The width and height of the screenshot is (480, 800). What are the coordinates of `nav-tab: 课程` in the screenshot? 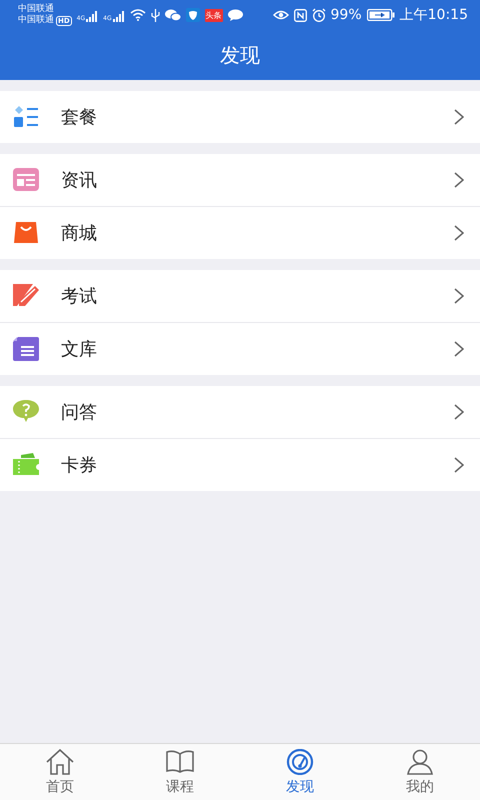 It's located at (180, 772).